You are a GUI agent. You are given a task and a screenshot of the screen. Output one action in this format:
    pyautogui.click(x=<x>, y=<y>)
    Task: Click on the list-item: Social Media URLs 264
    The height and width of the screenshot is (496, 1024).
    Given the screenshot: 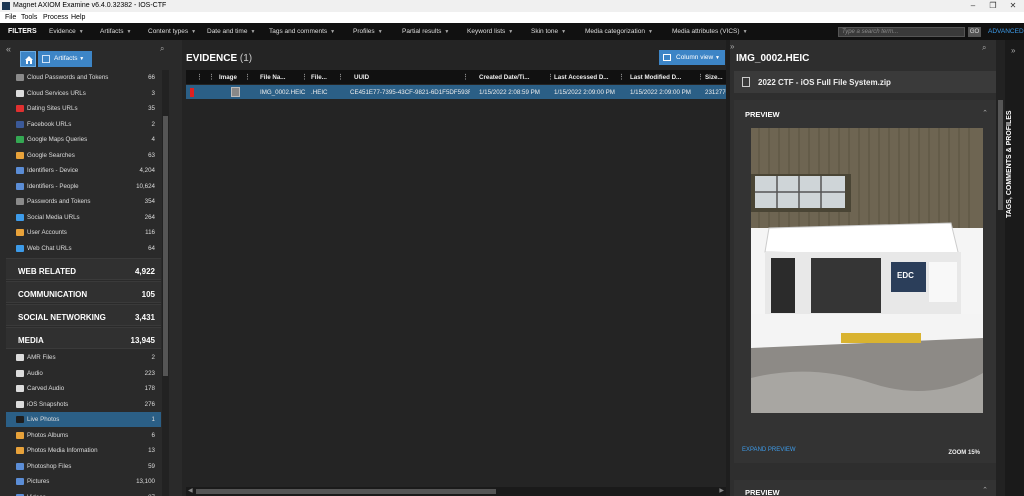 What is the action you would take?
    pyautogui.click(x=83, y=217)
    